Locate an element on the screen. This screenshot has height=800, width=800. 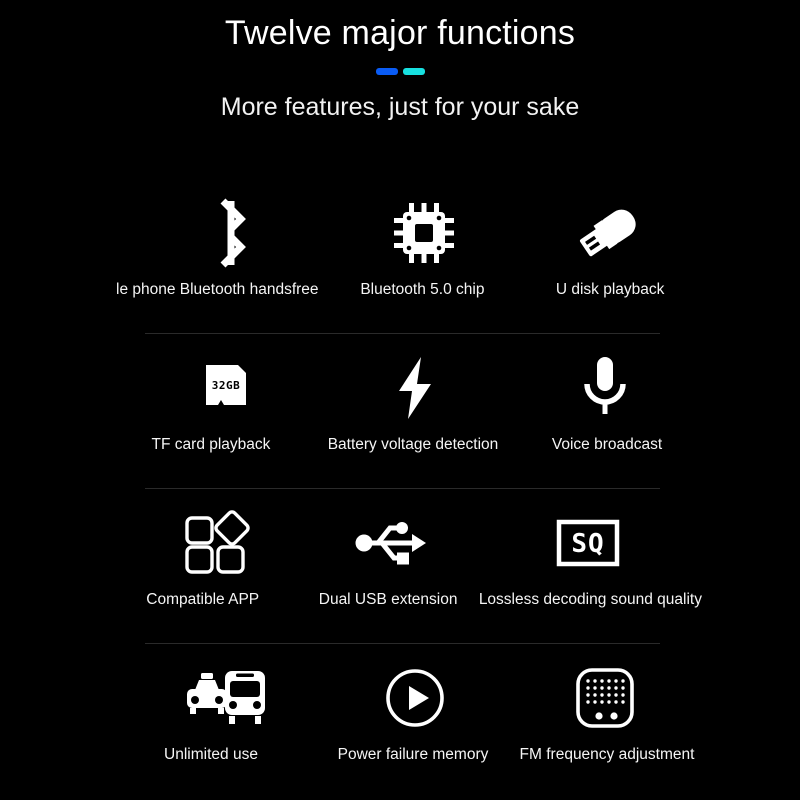
feature-cell: Compatible APP is located at coordinates (216, 565).